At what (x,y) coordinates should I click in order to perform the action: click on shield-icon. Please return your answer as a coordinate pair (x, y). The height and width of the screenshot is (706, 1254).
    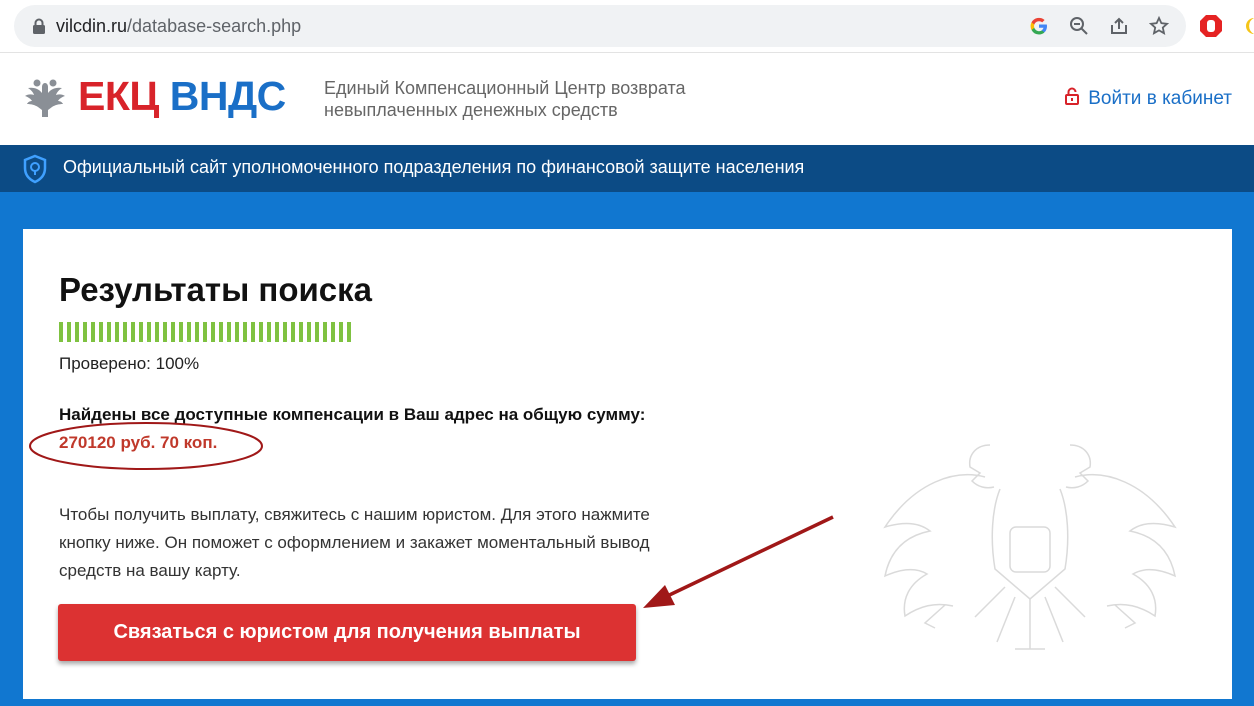
    Looking at the image, I should click on (35, 171).